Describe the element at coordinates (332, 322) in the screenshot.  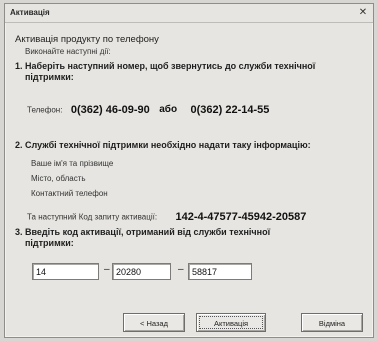
I see `cancel-button: Відміна` at that location.